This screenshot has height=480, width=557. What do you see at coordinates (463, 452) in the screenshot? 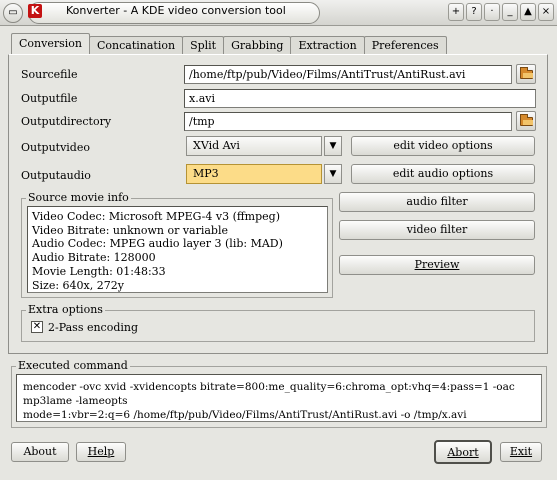
I see `abort-button: Abort` at bounding box center [463, 452].